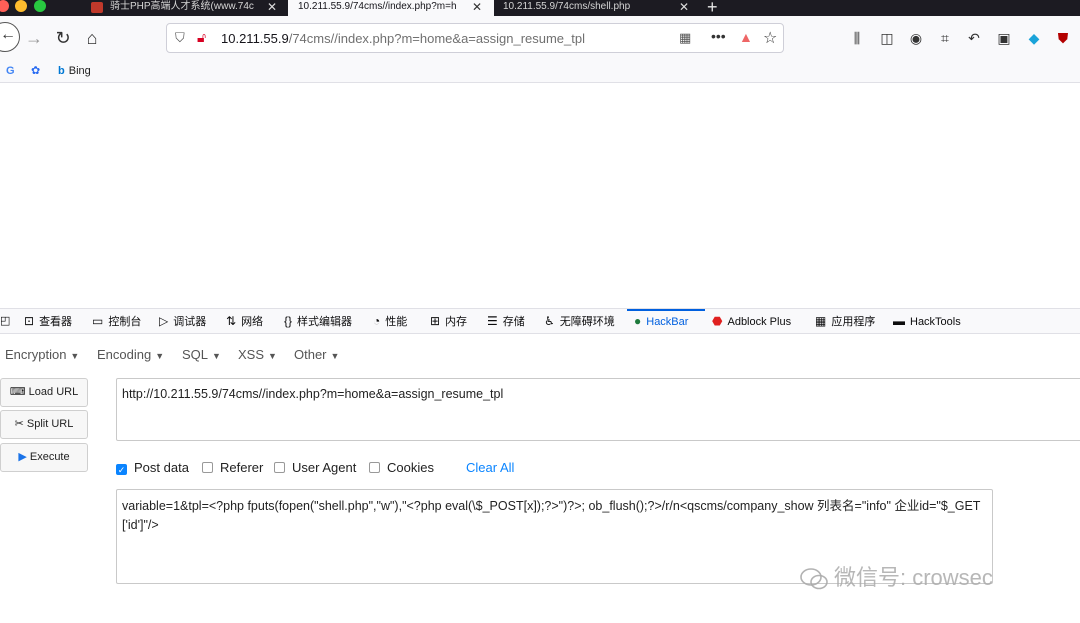  What do you see at coordinates (79, 71) in the screenshot?
I see `bookmark-bing-label: Bing` at bounding box center [79, 71].